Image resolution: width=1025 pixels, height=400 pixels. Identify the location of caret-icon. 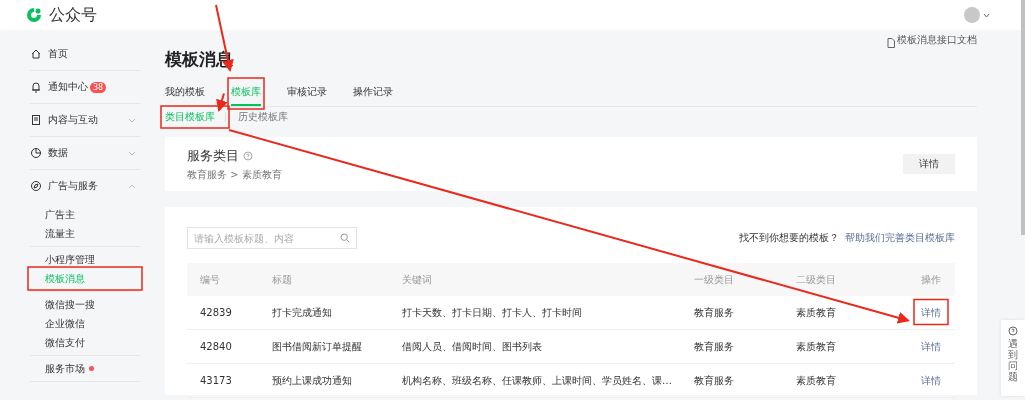
(986, 15).